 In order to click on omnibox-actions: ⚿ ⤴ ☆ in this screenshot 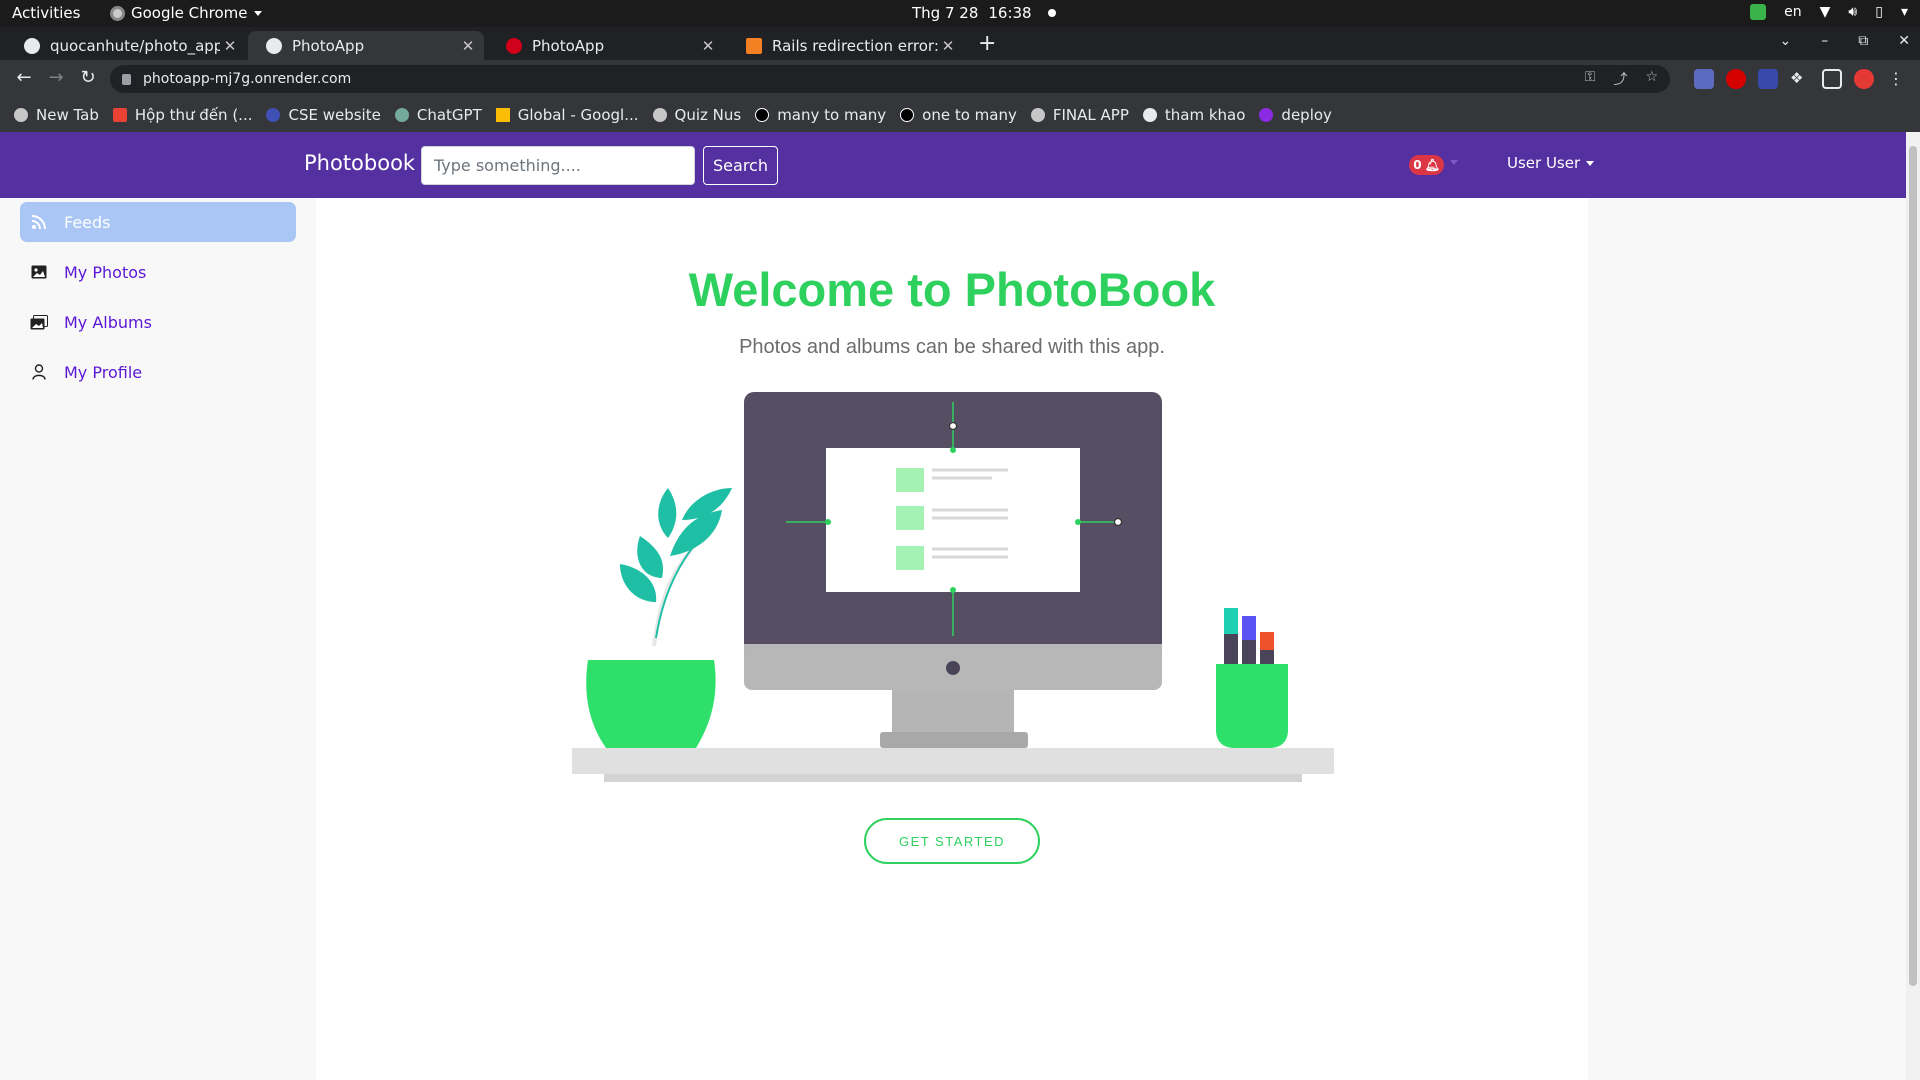, I will do `click(1621, 79)`.